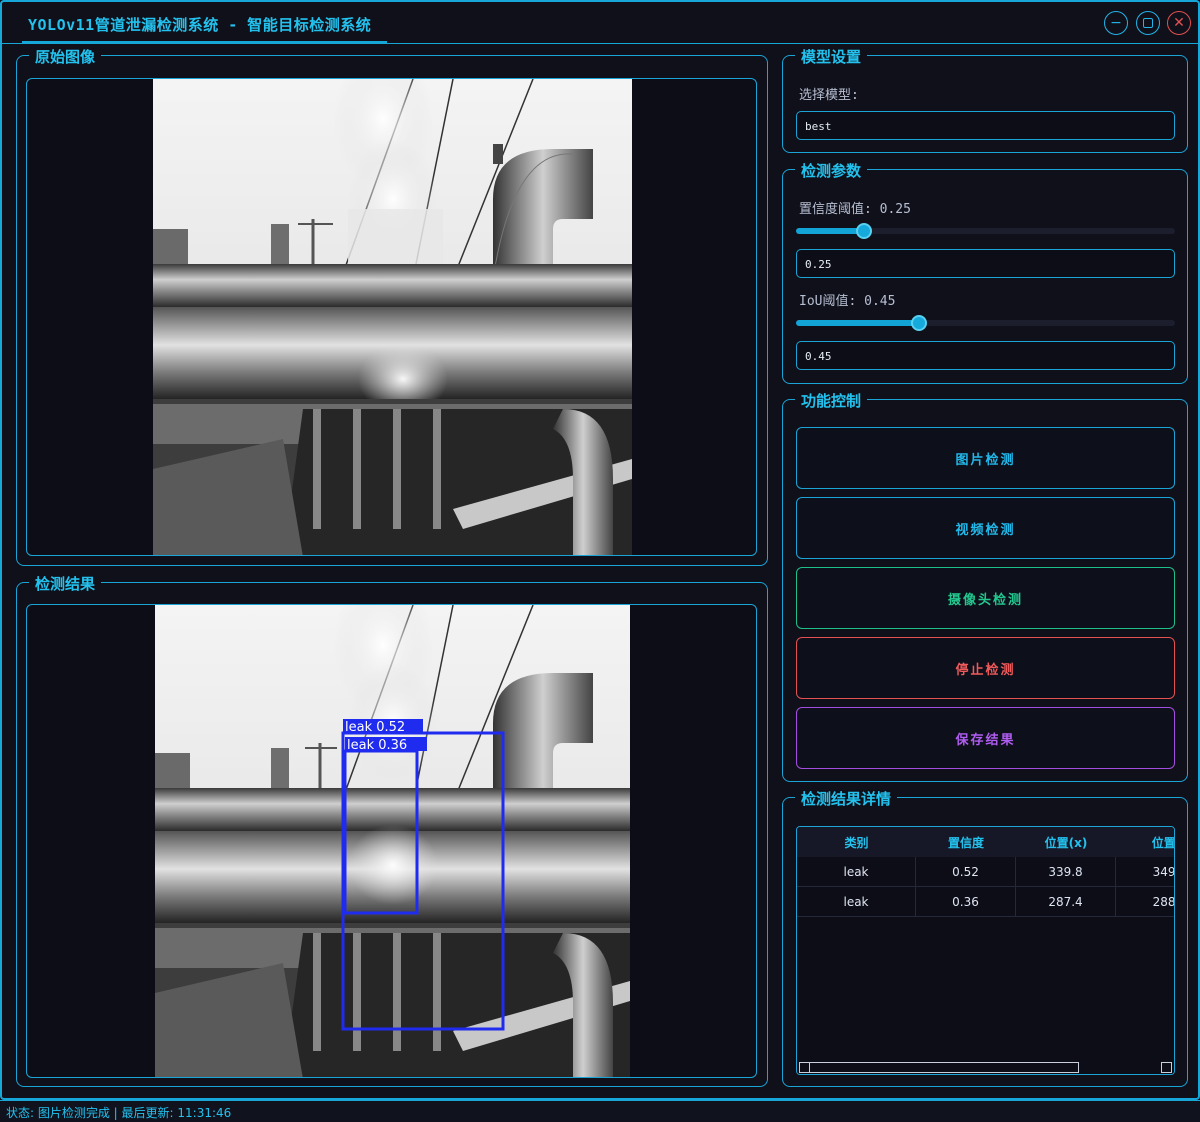 The height and width of the screenshot is (1122, 1200). What do you see at coordinates (985, 528) in the screenshot?
I see `video-detect-button: 视频检测` at bounding box center [985, 528].